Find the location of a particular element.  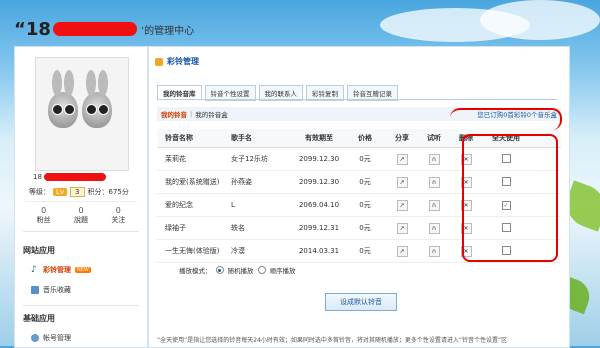

ringtone-name: 爱的纪念 is located at coordinates (179, 205).